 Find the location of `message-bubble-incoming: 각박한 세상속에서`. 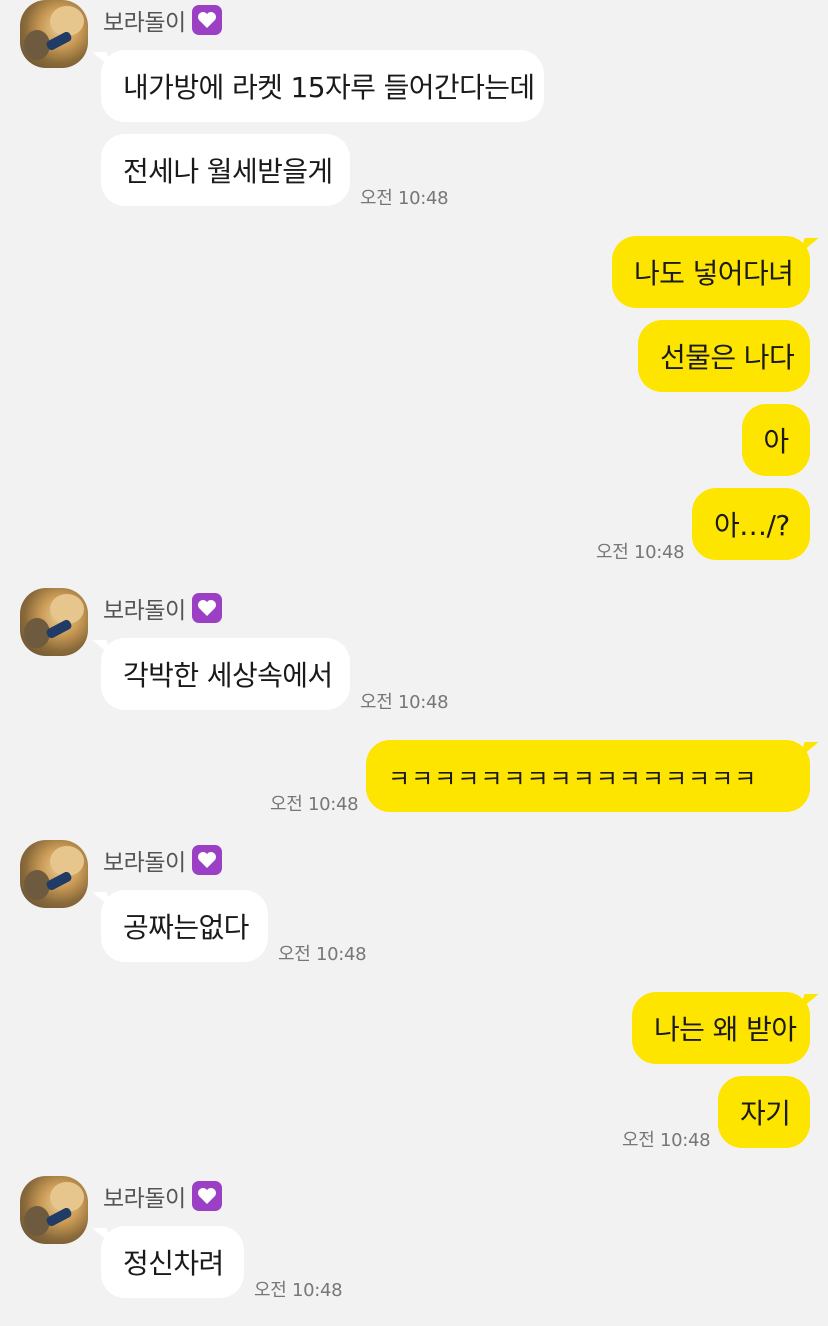

message-bubble-incoming: 각박한 세상속에서 is located at coordinates (225, 674).